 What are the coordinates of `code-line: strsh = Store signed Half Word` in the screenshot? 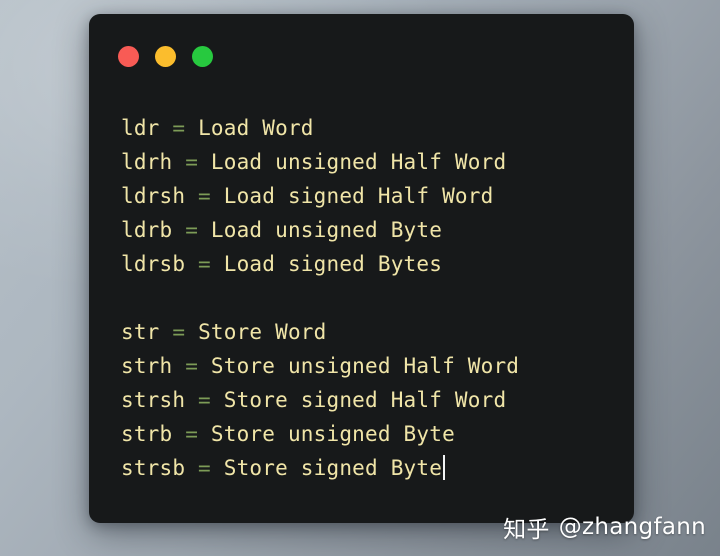 It's located at (368, 400).